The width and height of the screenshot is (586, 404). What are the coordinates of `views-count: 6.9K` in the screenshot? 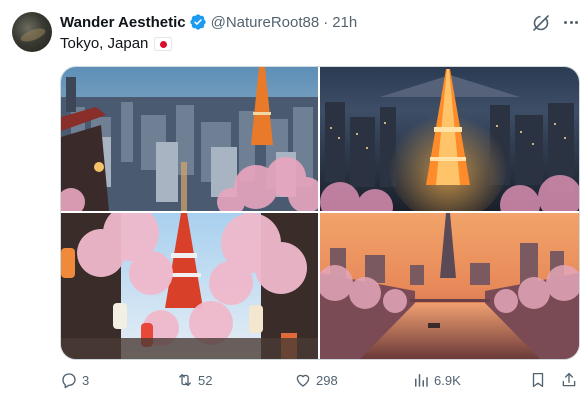 It's located at (447, 380).